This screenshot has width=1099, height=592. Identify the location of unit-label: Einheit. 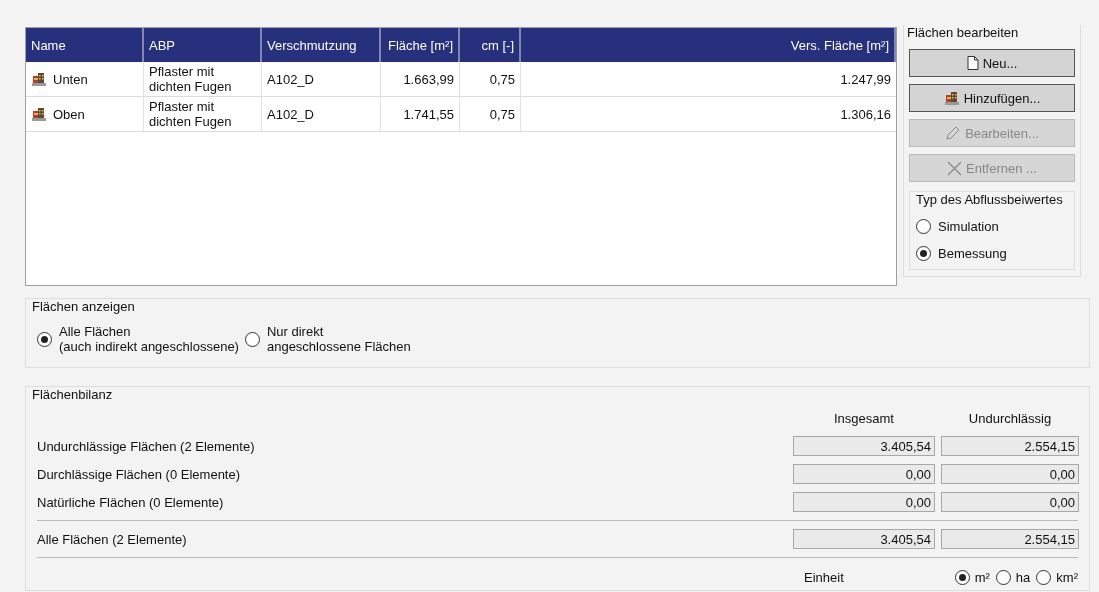
(824, 577).